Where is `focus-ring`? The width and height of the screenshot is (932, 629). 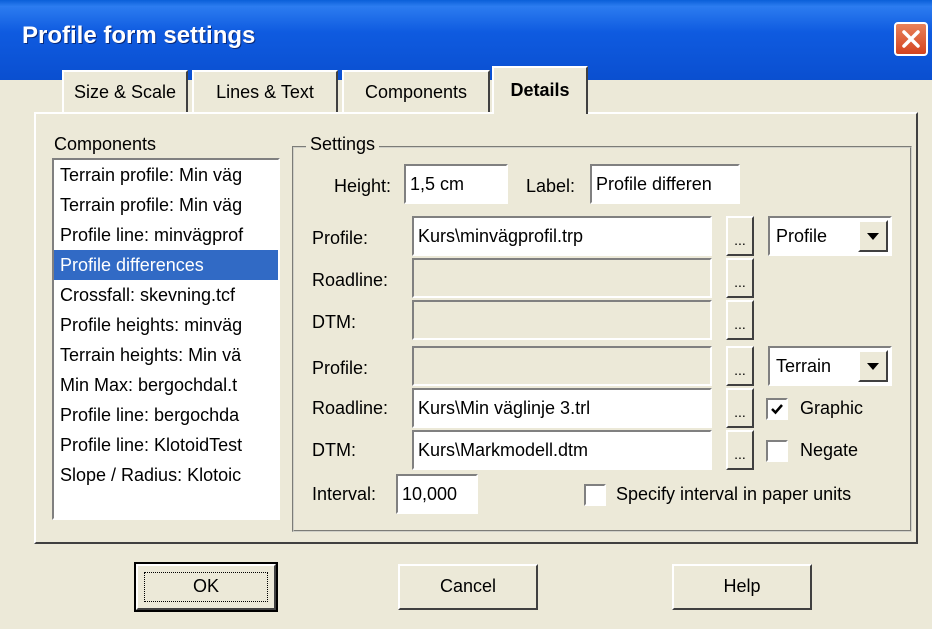 focus-ring is located at coordinates (206, 587).